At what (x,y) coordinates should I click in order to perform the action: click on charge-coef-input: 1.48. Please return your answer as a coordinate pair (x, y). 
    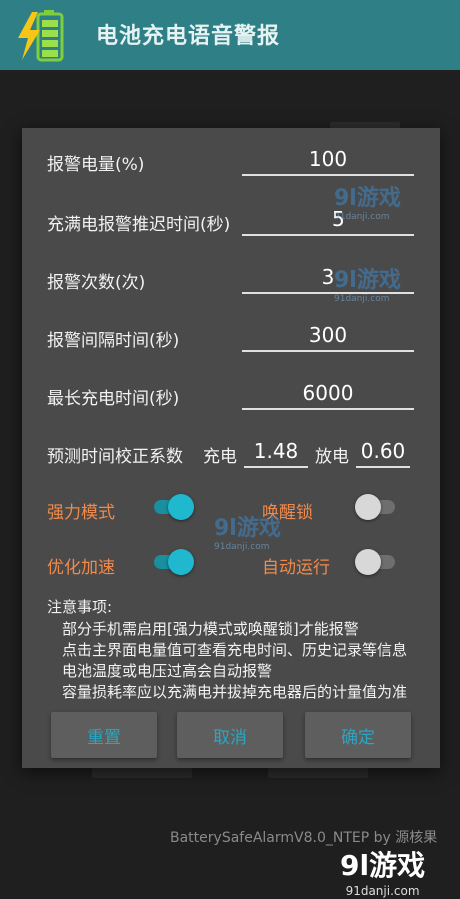
    Looking at the image, I should click on (276, 452).